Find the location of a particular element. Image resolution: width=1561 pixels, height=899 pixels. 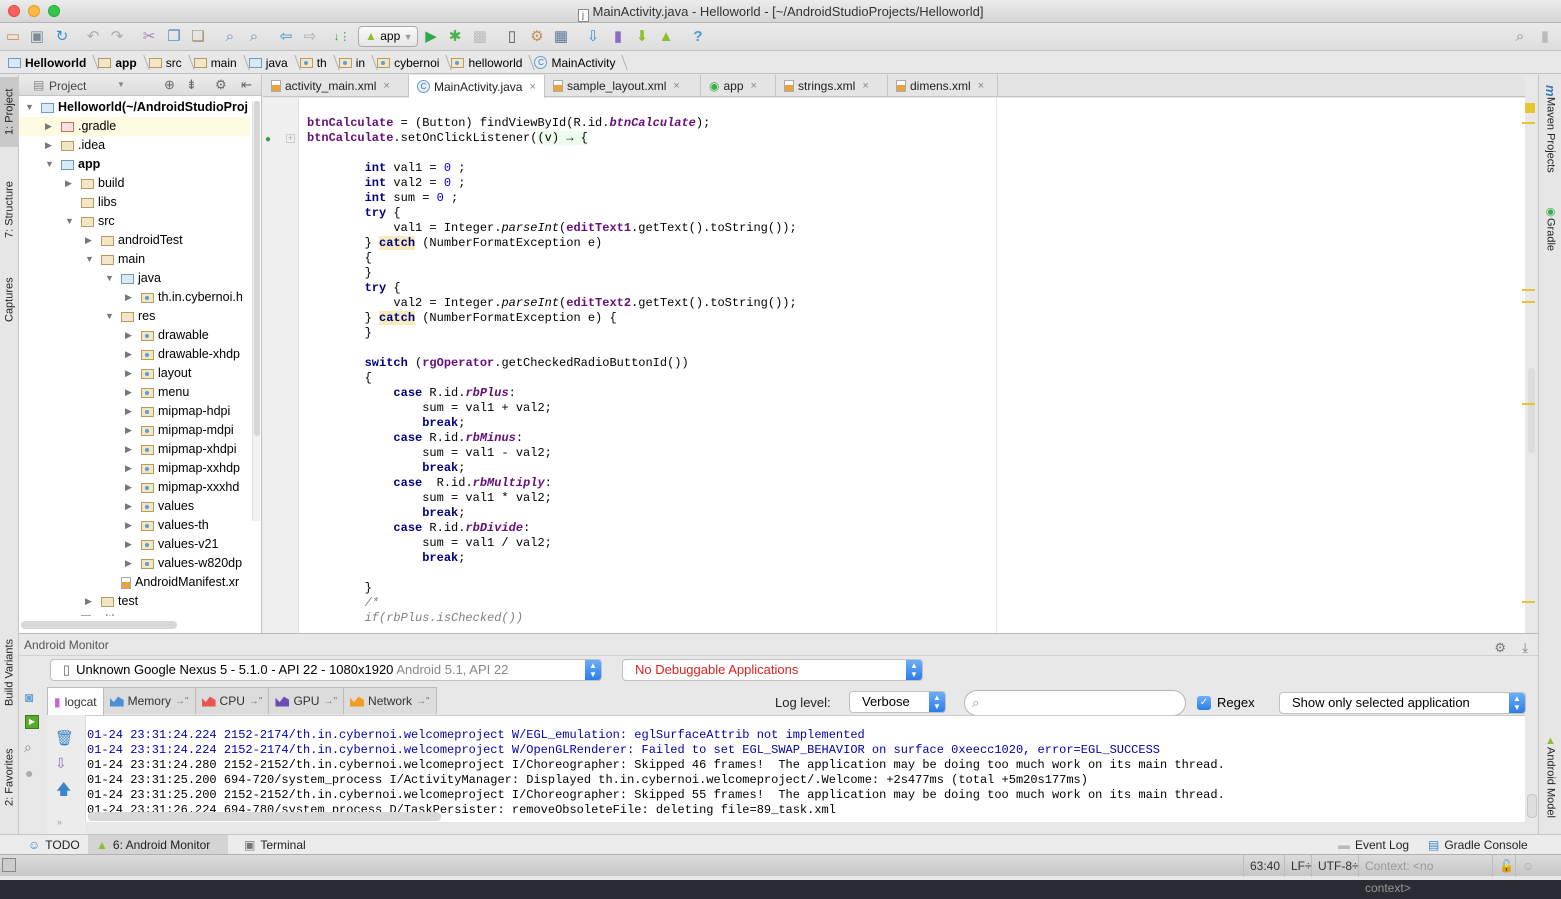

breadcrumb-item: C MainActivity is located at coordinates (576, 63).